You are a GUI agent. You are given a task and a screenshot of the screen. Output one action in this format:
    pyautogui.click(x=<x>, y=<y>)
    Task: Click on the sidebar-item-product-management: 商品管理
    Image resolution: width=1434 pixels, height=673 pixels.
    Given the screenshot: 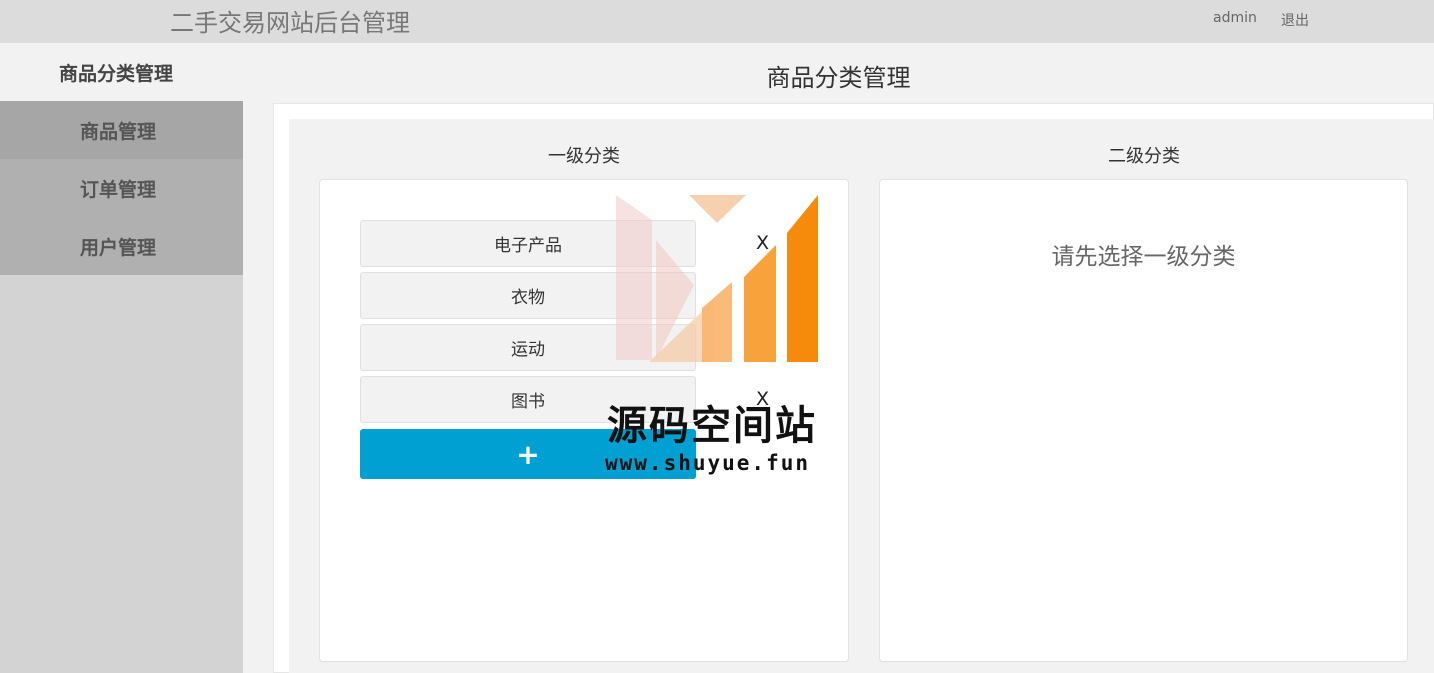 What is the action you would take?
    pyautogui.click(x=121, y=130)
    